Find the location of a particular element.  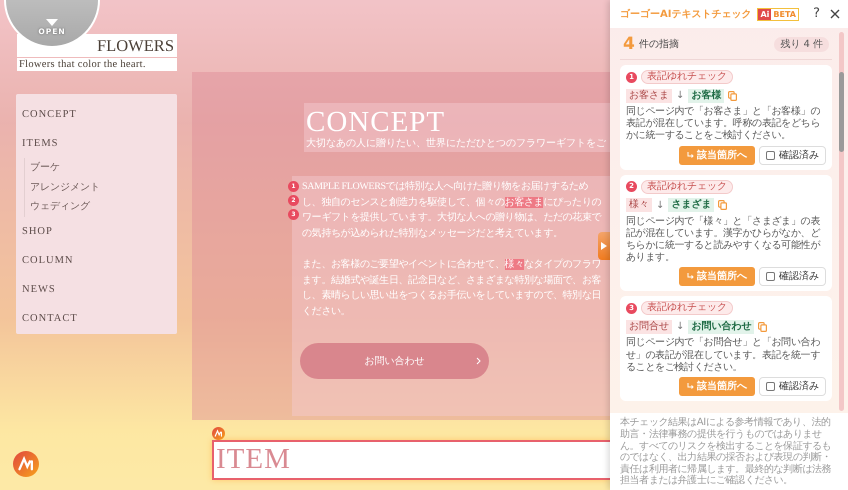

nav-link: CONTACT is located at coordinates (96, 318).